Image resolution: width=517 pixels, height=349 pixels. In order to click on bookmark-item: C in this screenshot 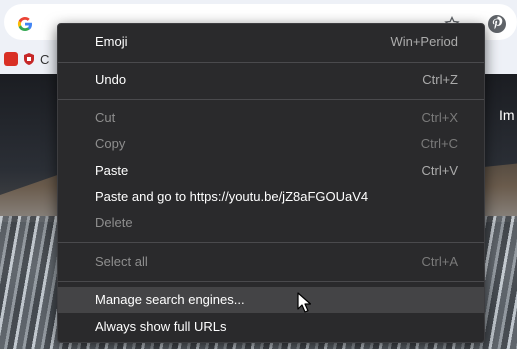, I will do `click(35, 59)`.